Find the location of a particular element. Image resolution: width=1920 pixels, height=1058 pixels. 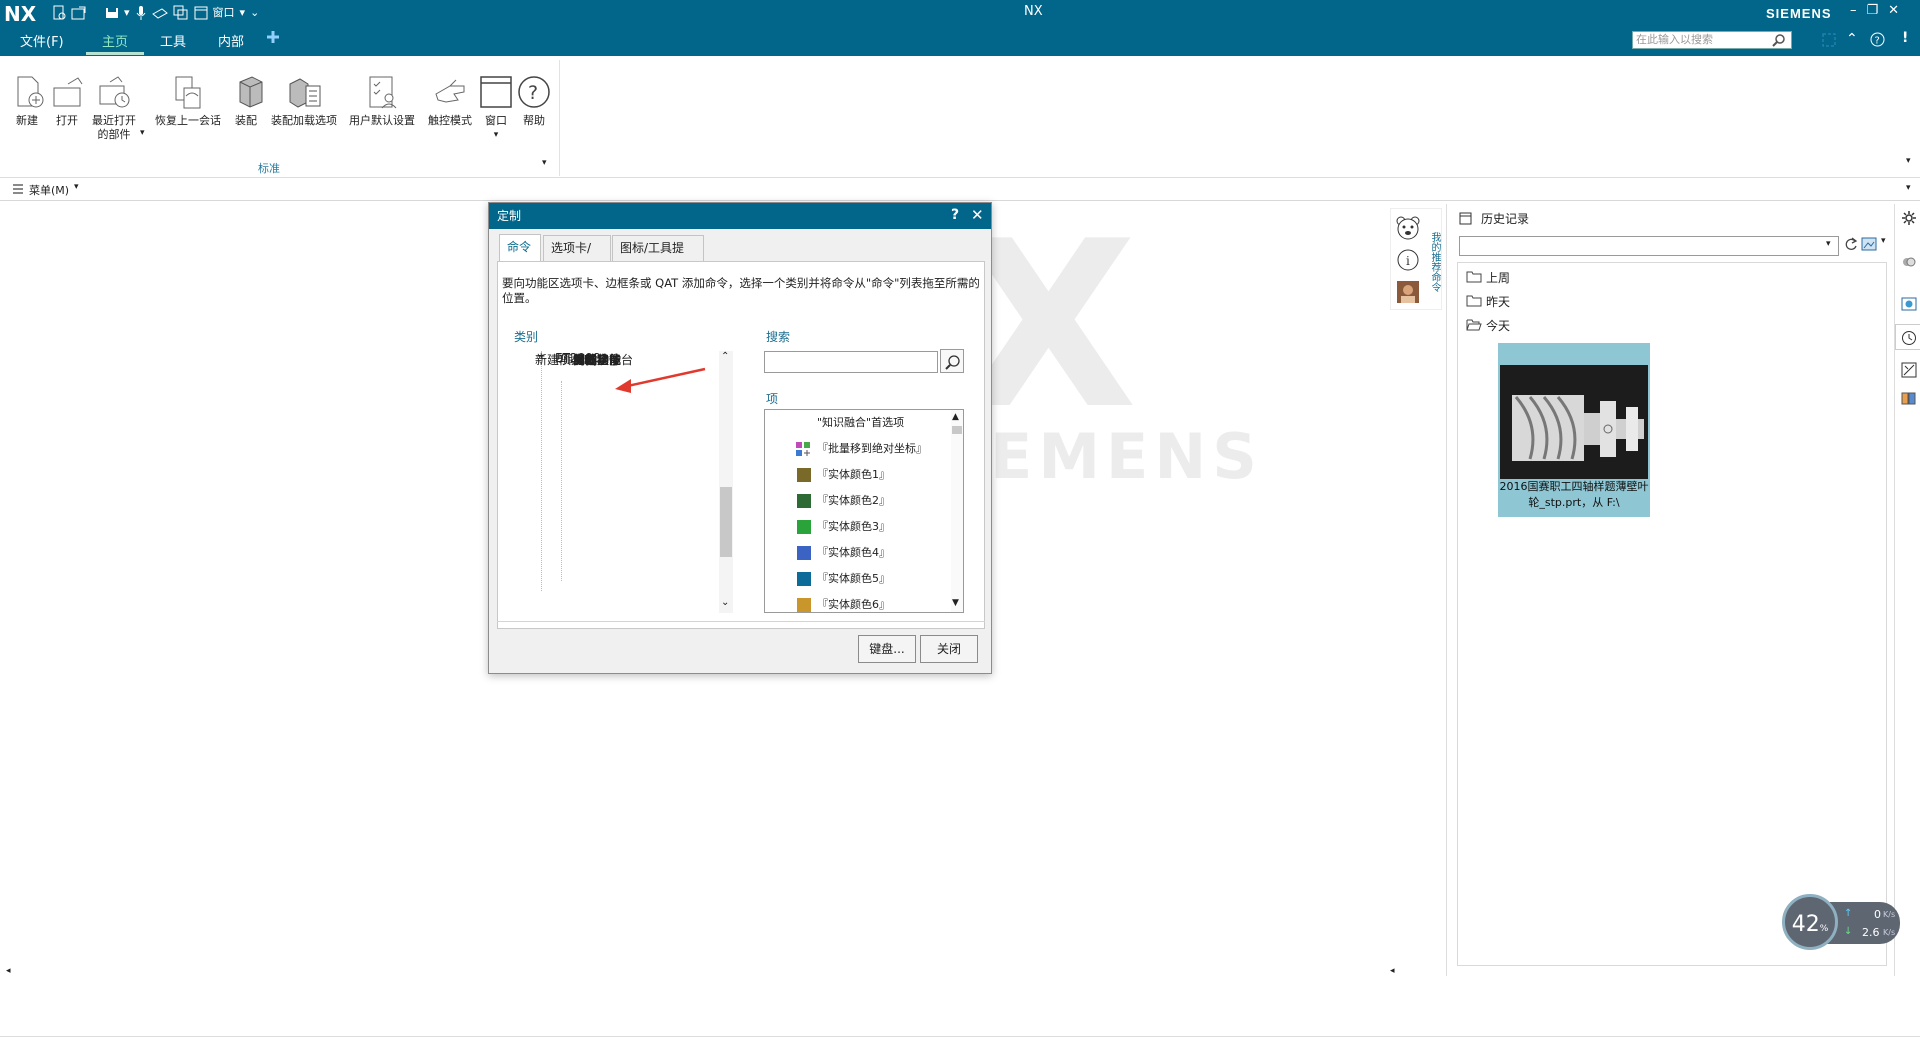

window-icon is located at coordinates (201, 13).